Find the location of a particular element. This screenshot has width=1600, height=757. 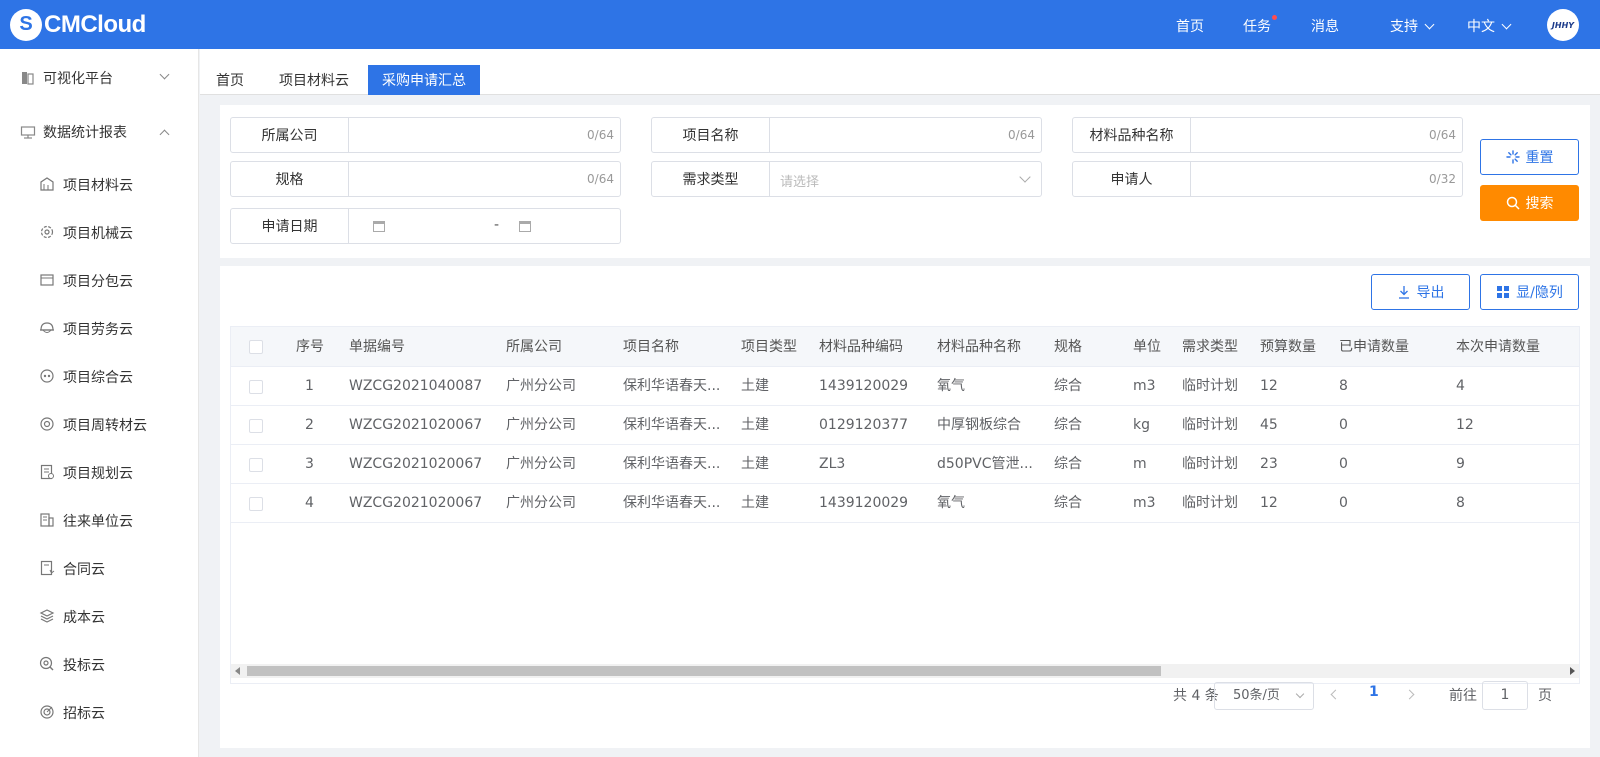

sidebar-item-partners: 往来单位云 is located at coordinates (99, 520).